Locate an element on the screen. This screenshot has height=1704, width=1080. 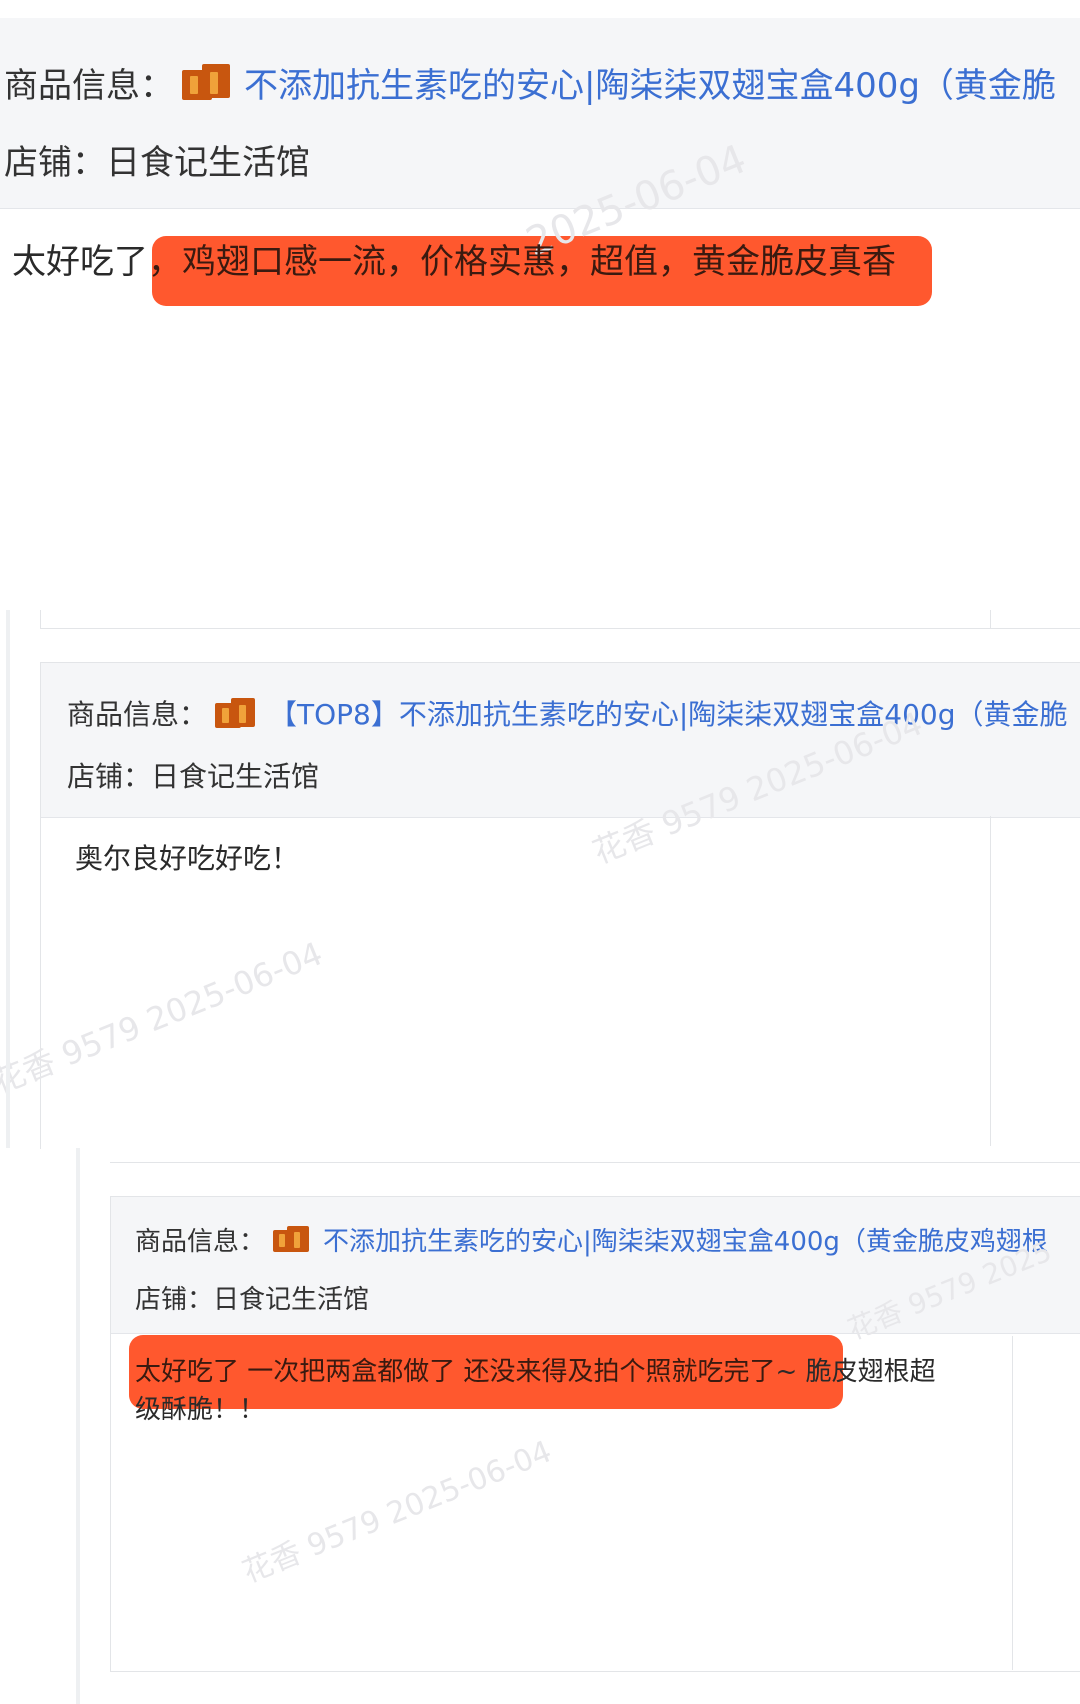
comment-line-2: 级酥脆！！ is located at coordinates (200, 1410).